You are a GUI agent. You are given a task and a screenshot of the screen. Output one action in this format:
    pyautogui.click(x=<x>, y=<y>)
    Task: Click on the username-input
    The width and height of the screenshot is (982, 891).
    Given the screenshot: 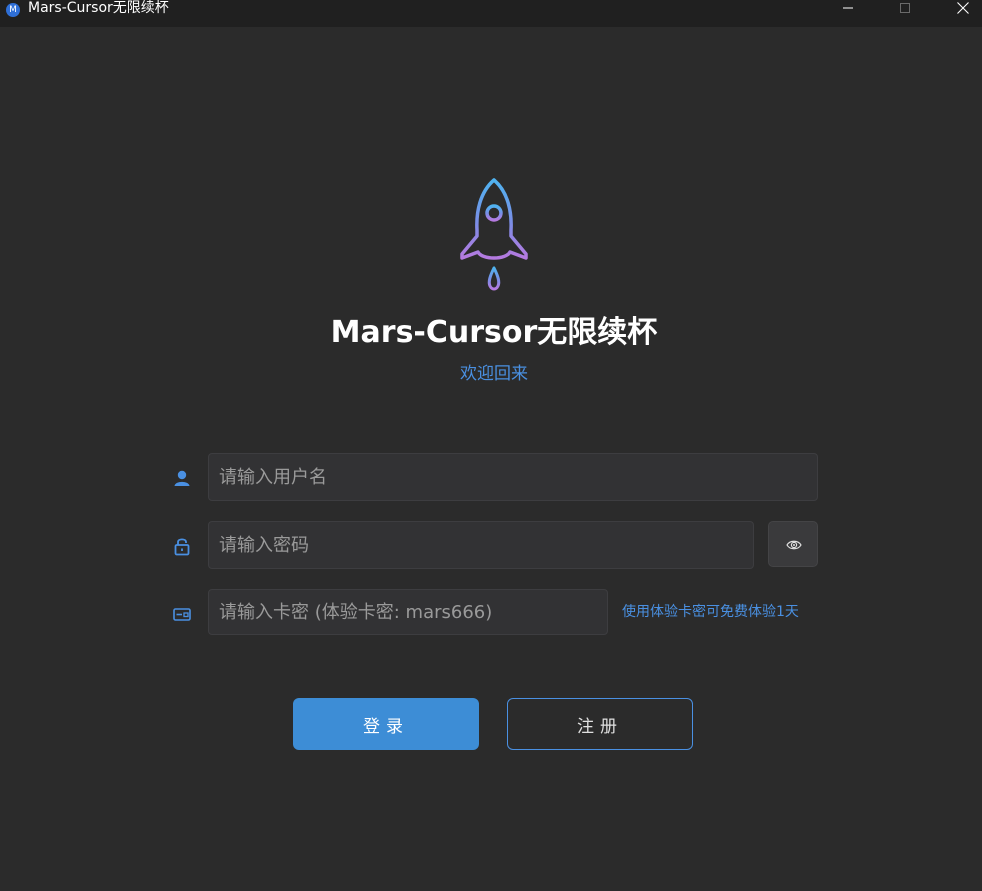 What is the action you would take?
    pyautogui.click(x=513, y=477)
    